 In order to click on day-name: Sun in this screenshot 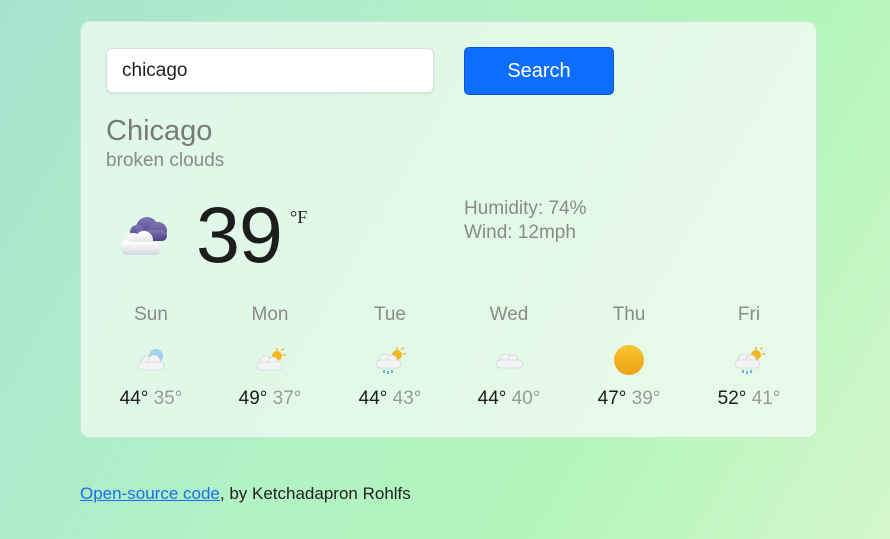, I will do `click(151, 314)`.